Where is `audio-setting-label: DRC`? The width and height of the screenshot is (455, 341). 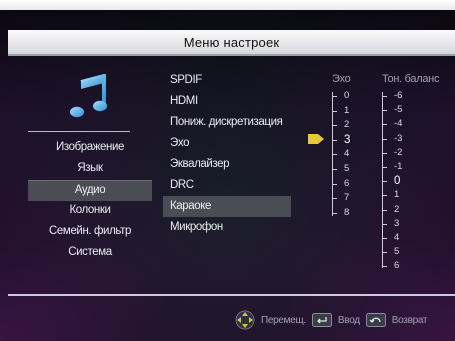
audio-setting-label: DRC is located at coordinates (182, 185).